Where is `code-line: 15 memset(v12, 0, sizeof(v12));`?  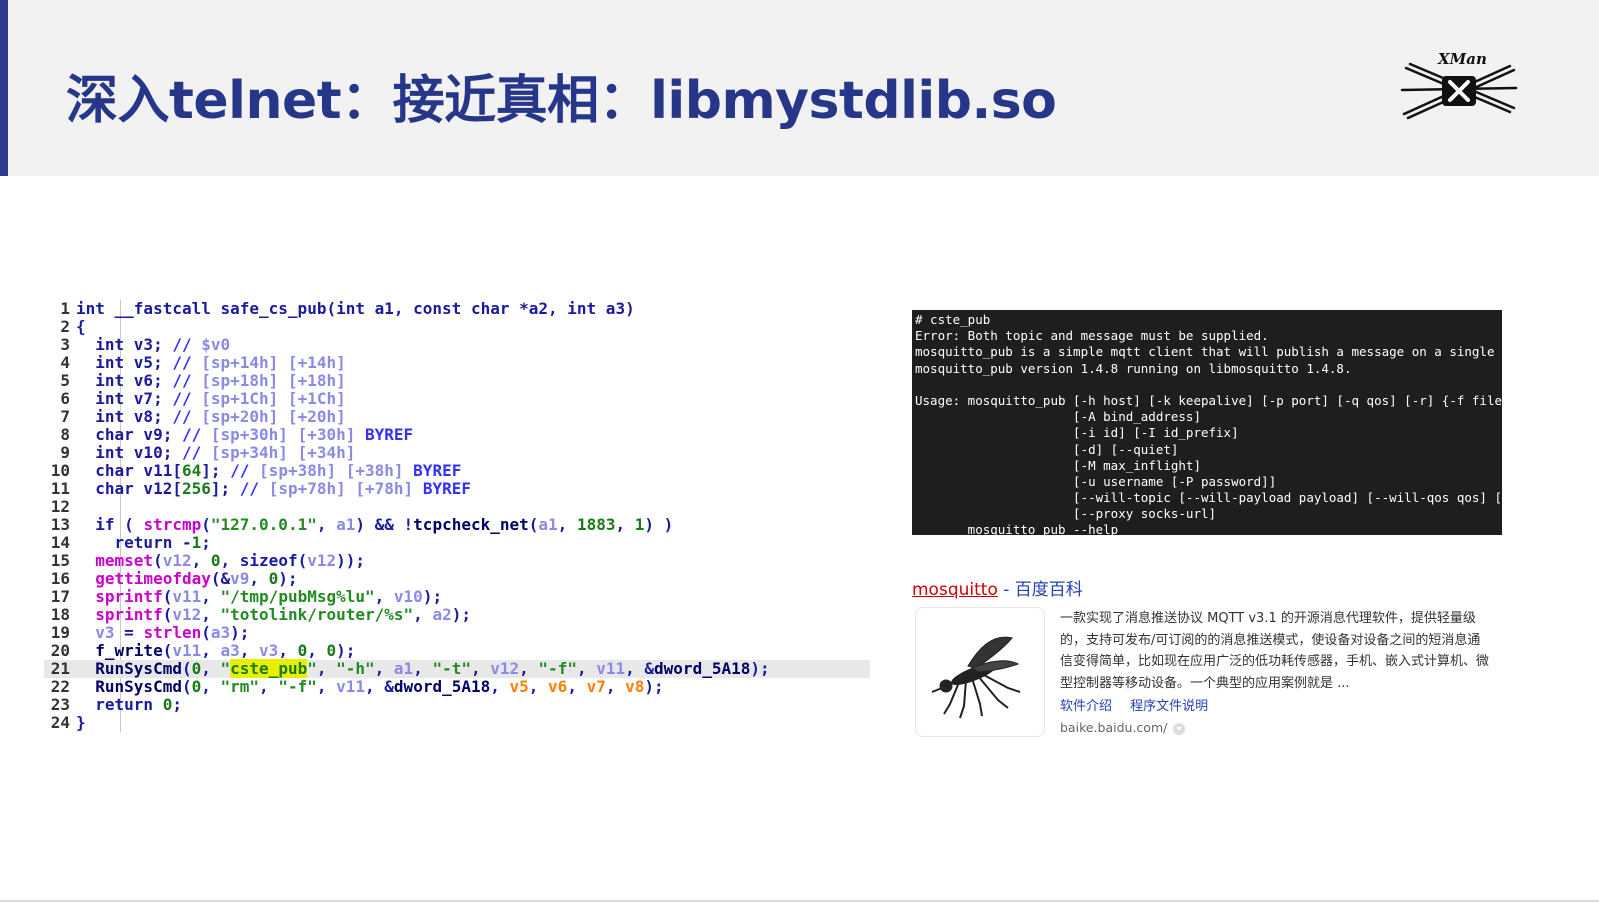
code-line: 15 memset(v12, 0, sizeof(v12)); is located at coordinates (457, 561).